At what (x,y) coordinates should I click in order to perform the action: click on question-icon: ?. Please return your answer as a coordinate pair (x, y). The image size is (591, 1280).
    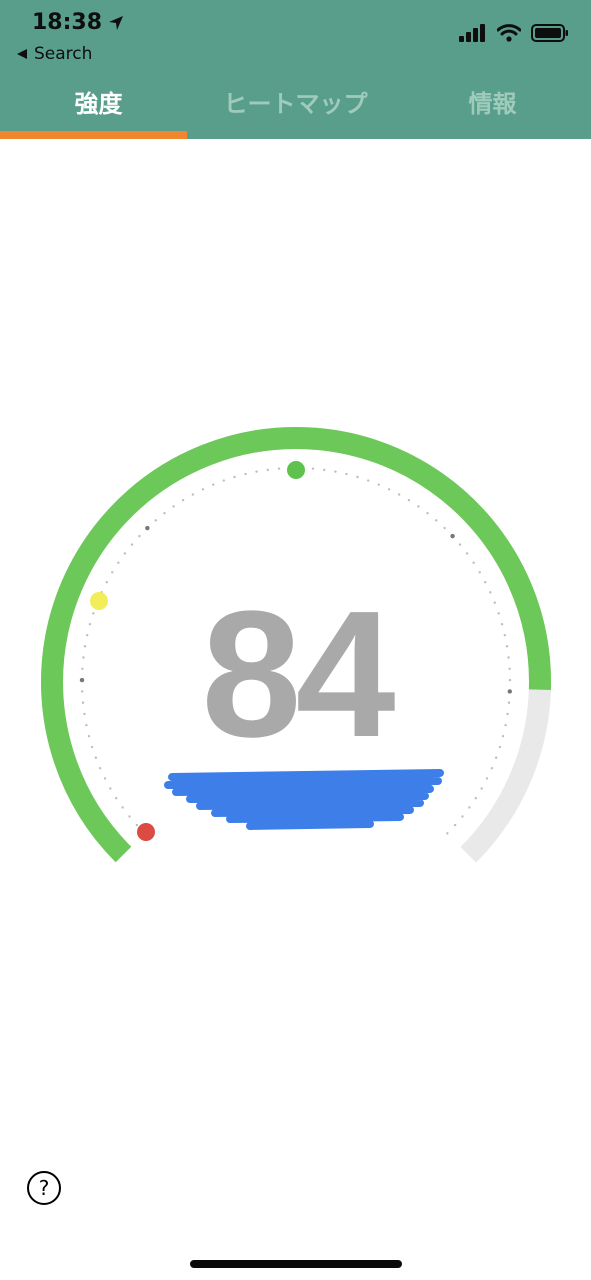
    Looking at the image, I should click on (44, 1188).